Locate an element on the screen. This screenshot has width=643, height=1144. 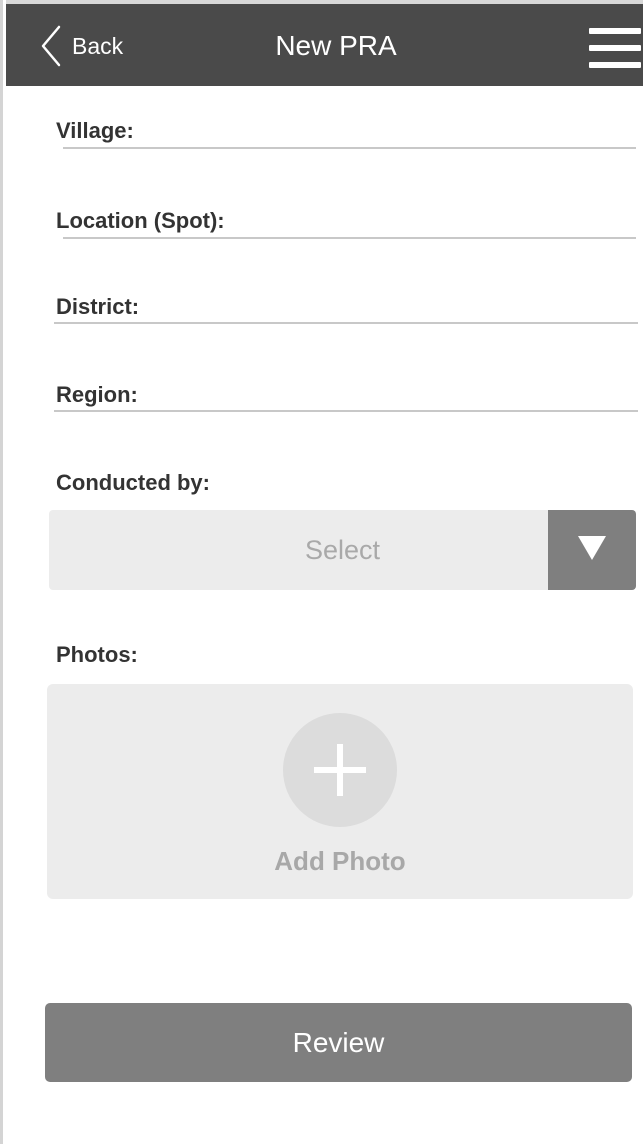
nav-bar: Back New PRA is located at coordinates (324, 43).